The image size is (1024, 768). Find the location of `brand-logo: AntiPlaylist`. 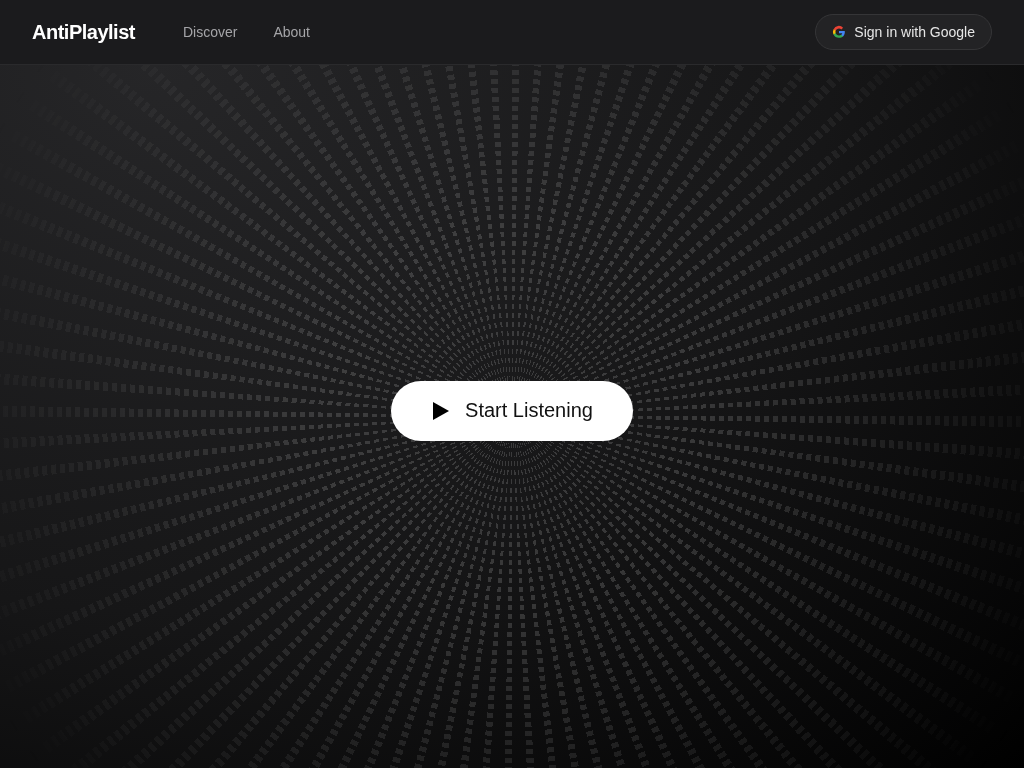

brand-logo: AntiPlaylist is located at coordinates (83, 32).